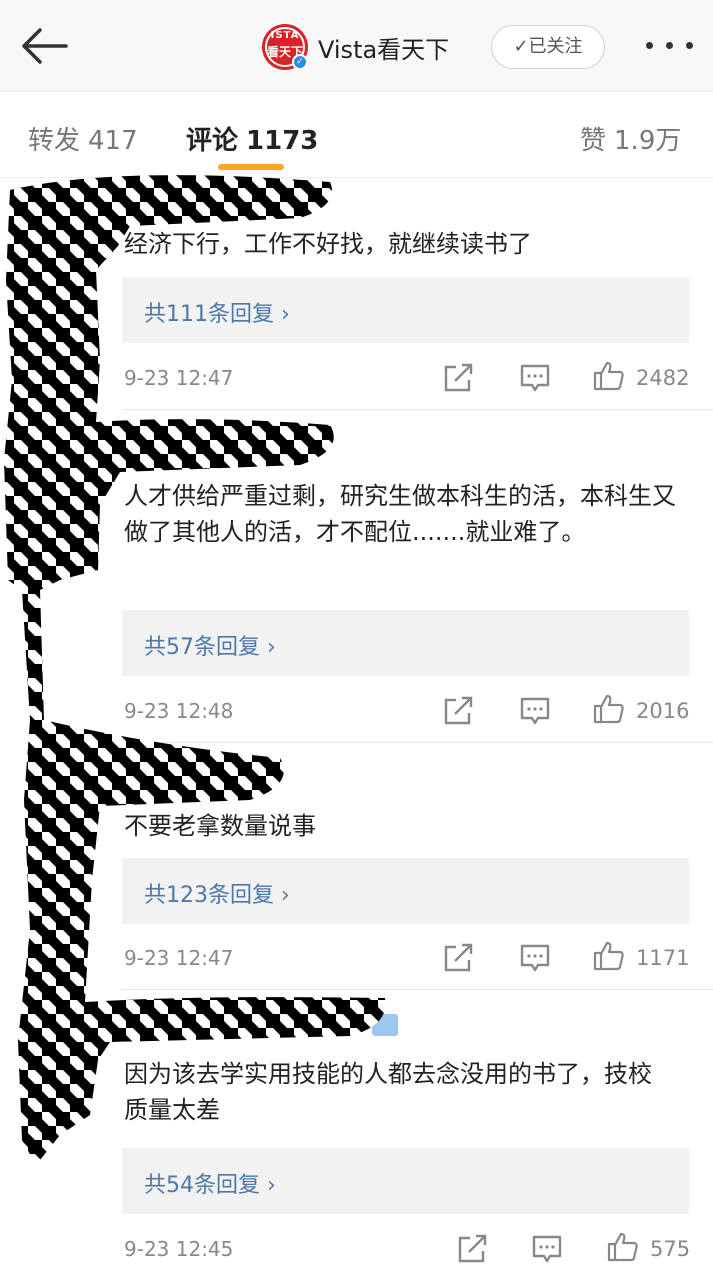  What do you see at coordinates (388, 1092) in the screenshot?
I see `comment-text: 因为该去学实用技能的人都去念没用的书了，技校质量太差` at bounding box center [388, 1092].